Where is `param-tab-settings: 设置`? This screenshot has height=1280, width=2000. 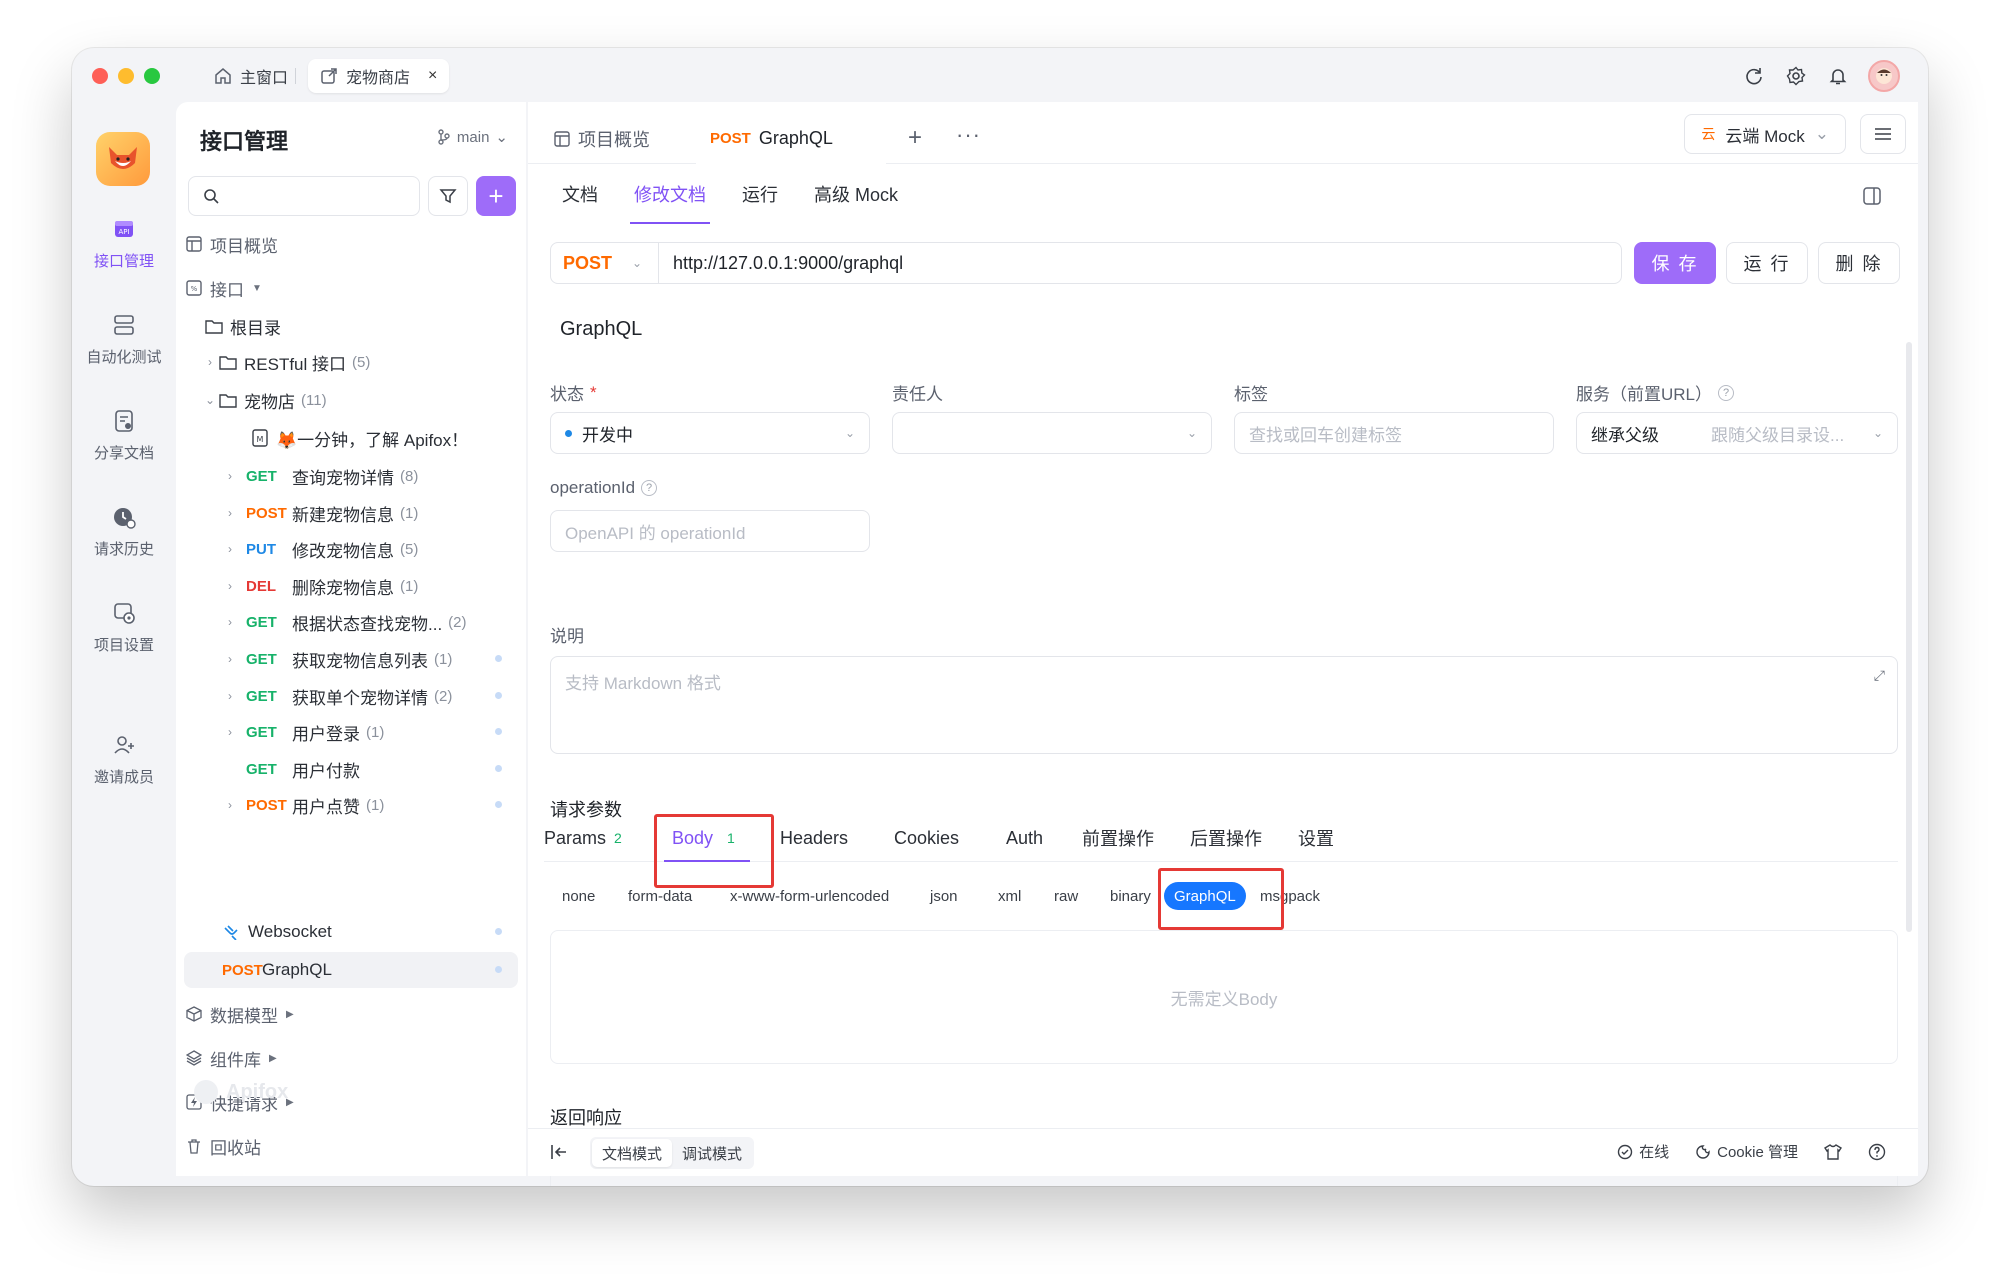 param-tab-settings: 设置 is located at coordinates (1316, 838).